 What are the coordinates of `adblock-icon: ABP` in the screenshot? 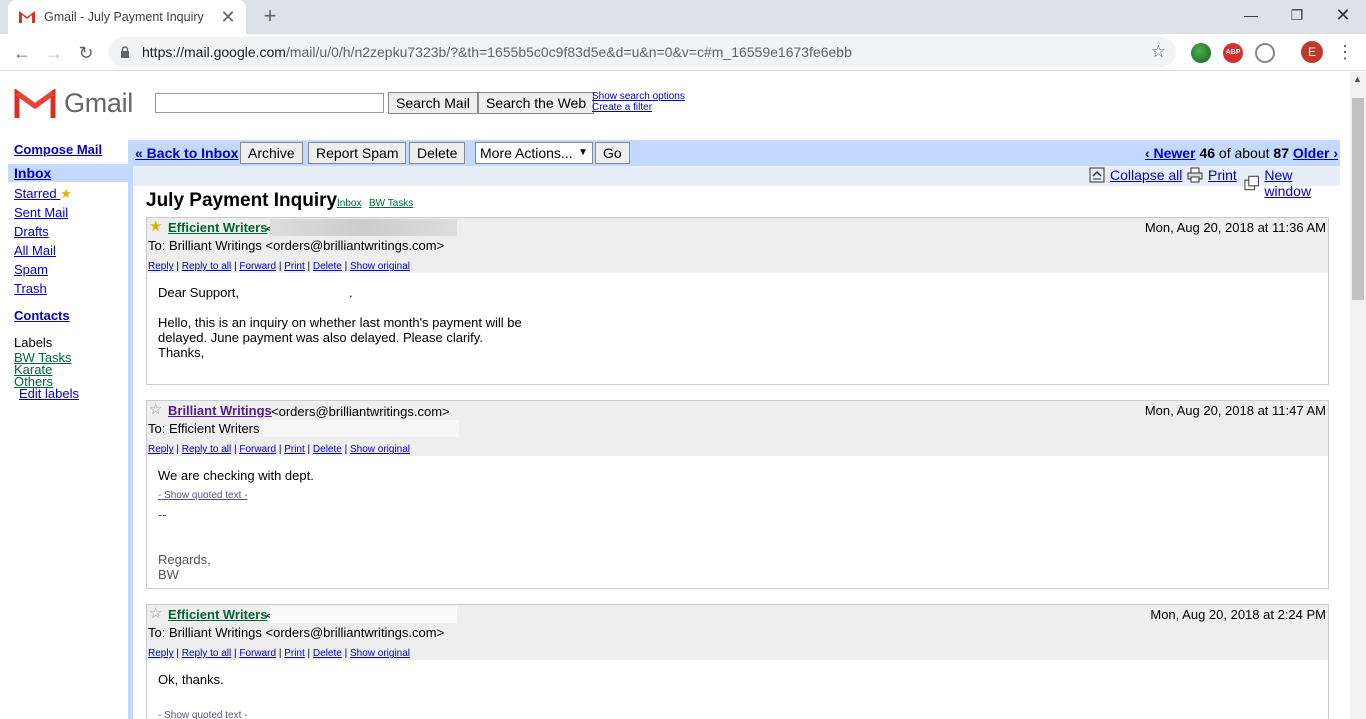 It's located at (1233, 53).